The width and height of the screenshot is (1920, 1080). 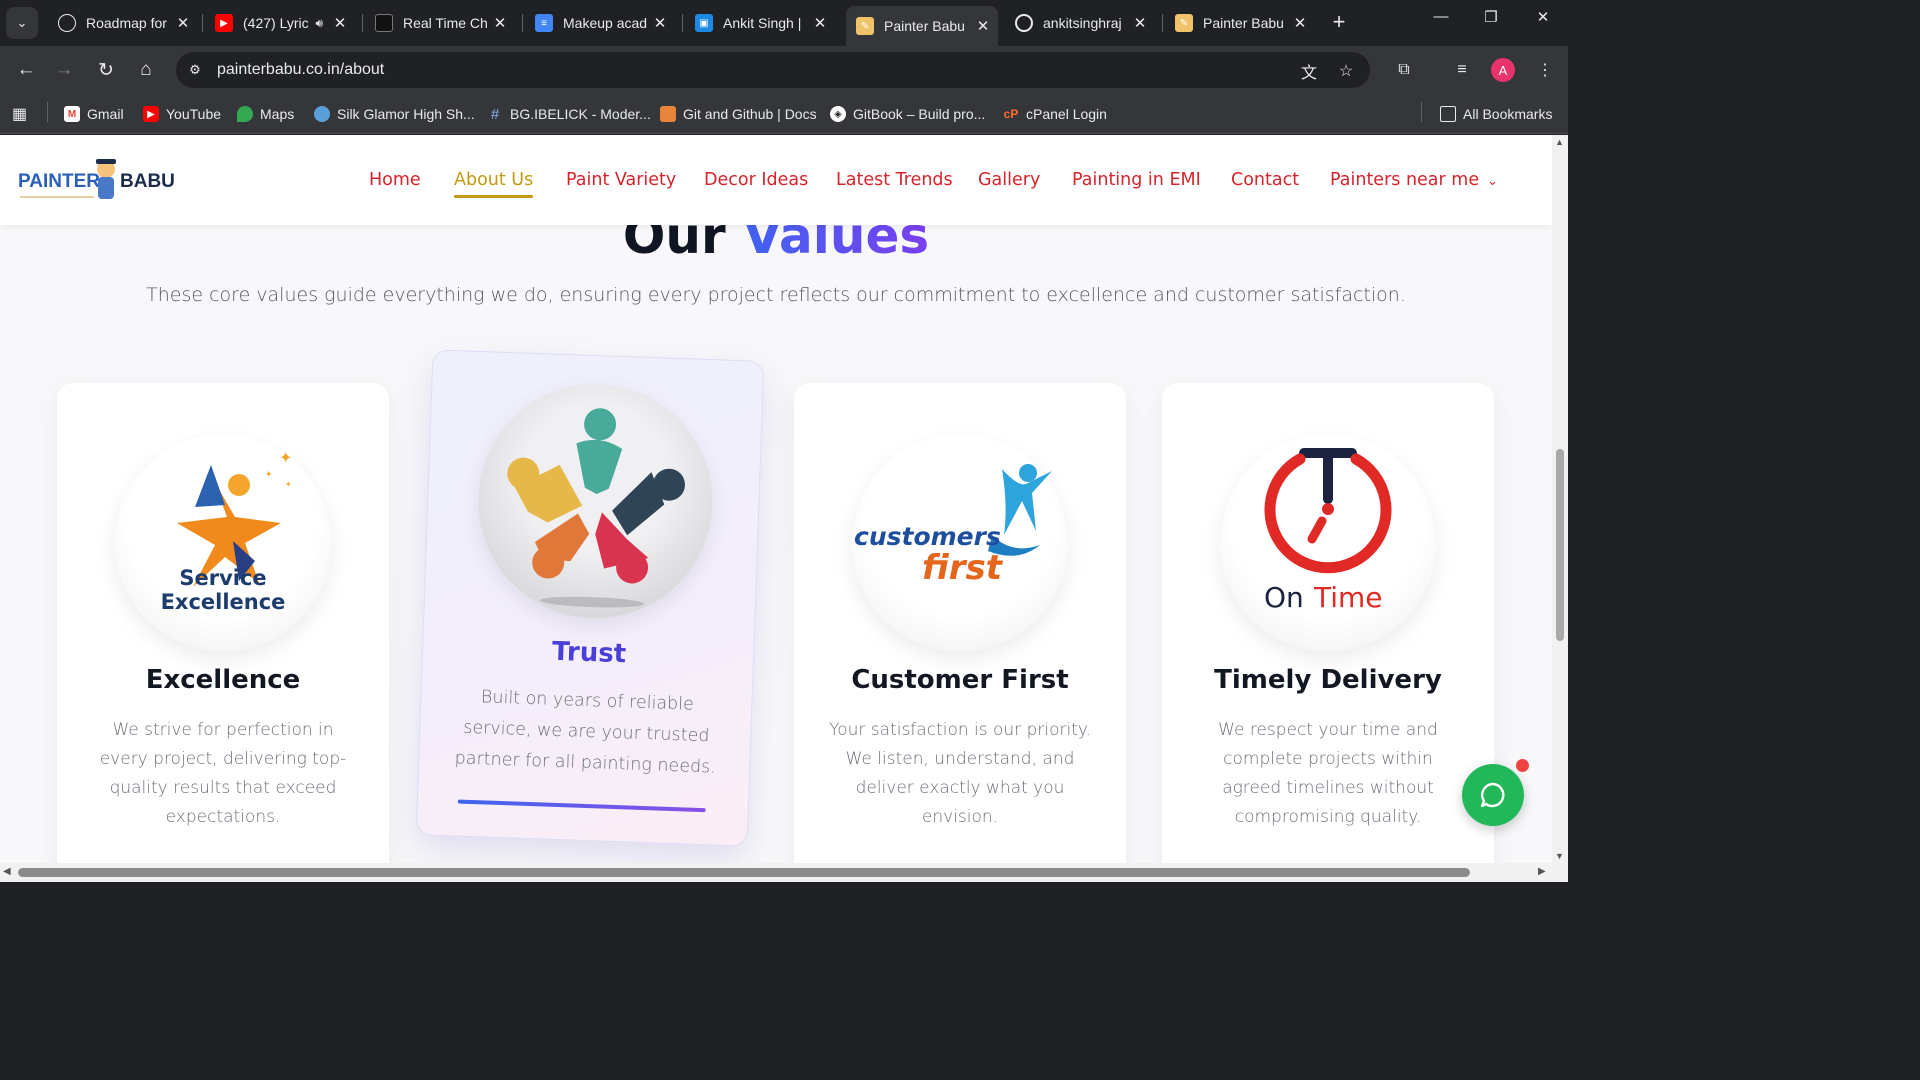 What do you see at coordinates (1493, 795) in the screenshot?
I see `chat-widget-button` at bounding box center [1493, 795].